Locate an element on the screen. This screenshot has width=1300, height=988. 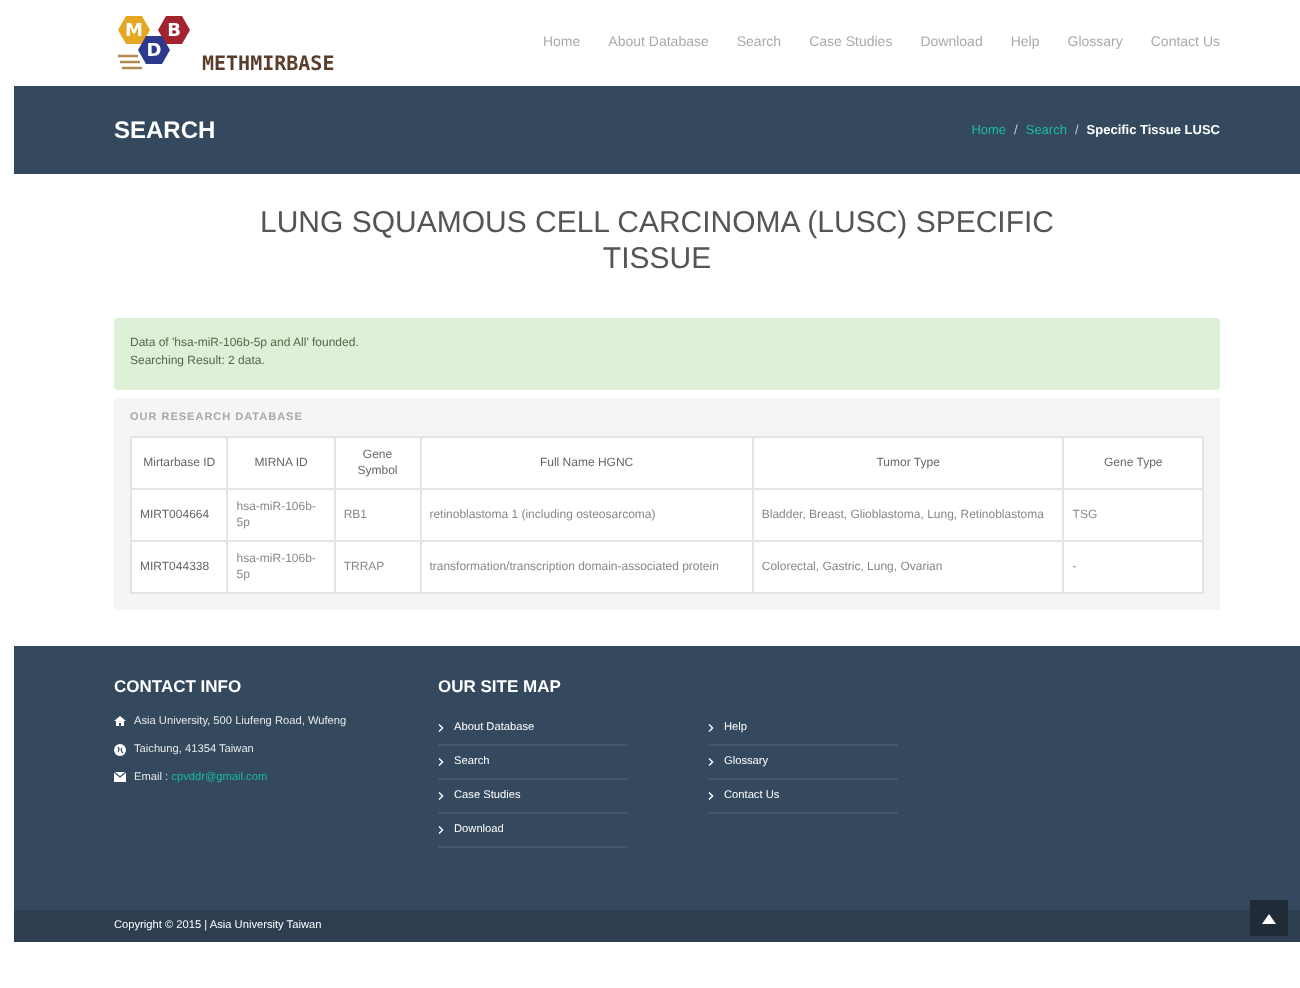
home-icon is located at coordinates (120, 721).